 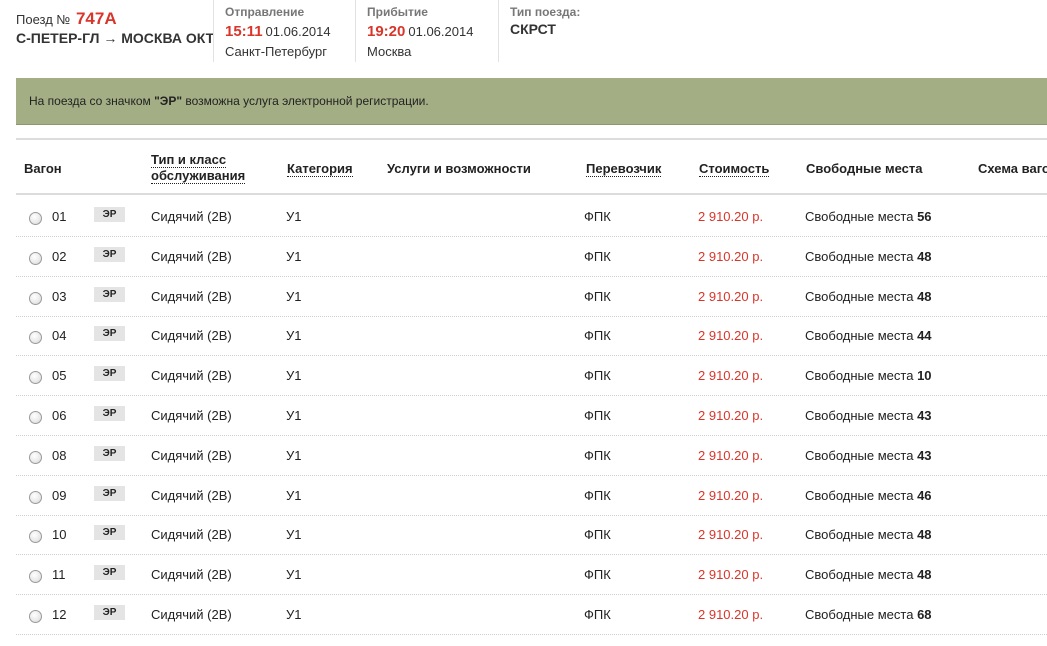 I want to click on arrival-time: 19:20, so click(x=386, y=31).